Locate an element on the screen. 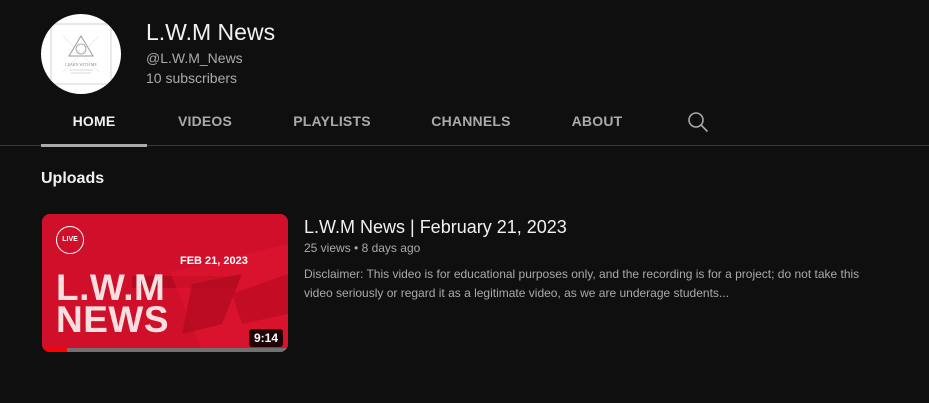  video-duration: 9:14 is located at coordinates (265, 338).